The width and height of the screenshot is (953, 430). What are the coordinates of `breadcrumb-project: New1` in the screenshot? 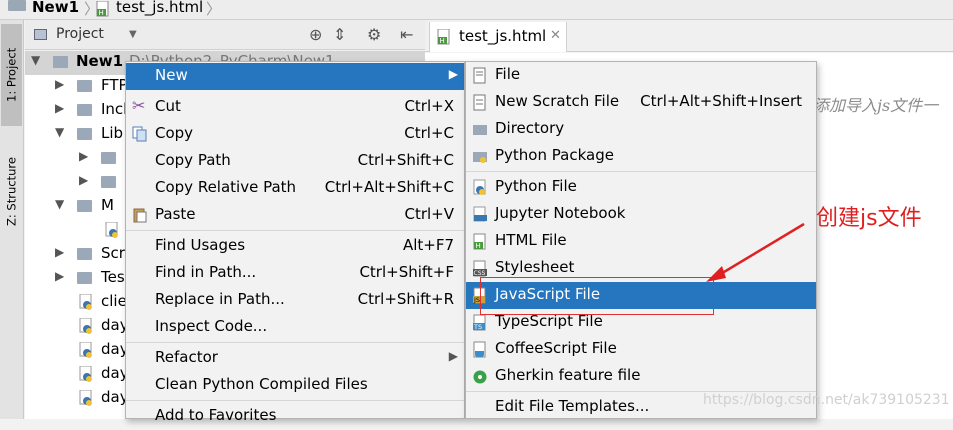 It's located at (55, 8).